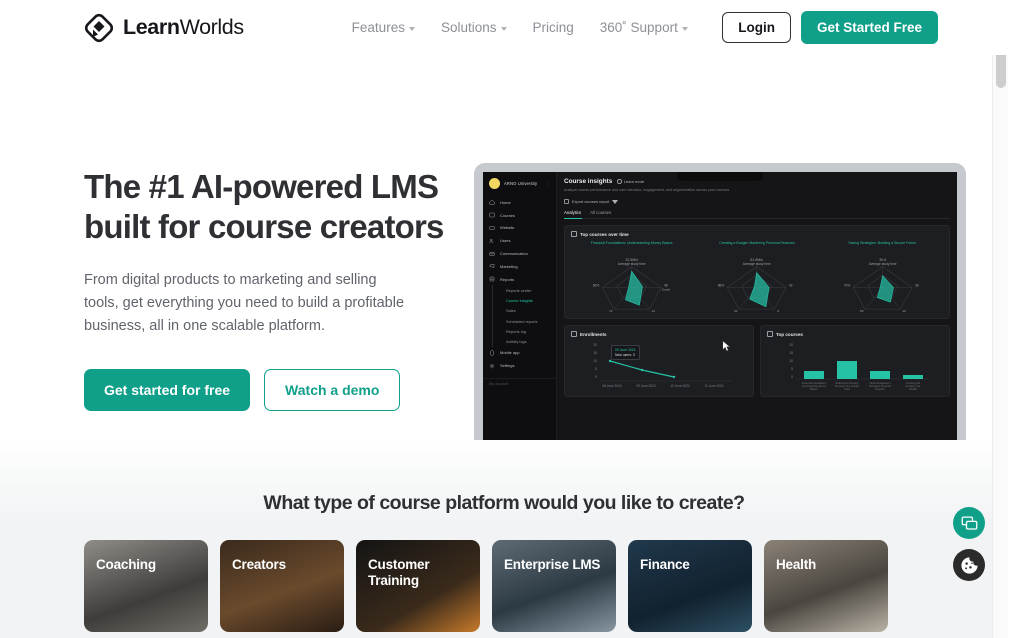 The height and width of the screenshot is (638, 1024). Describe the element at coordinates (378, 27) in the screenshot. I see `nav-label: Features` at that location.